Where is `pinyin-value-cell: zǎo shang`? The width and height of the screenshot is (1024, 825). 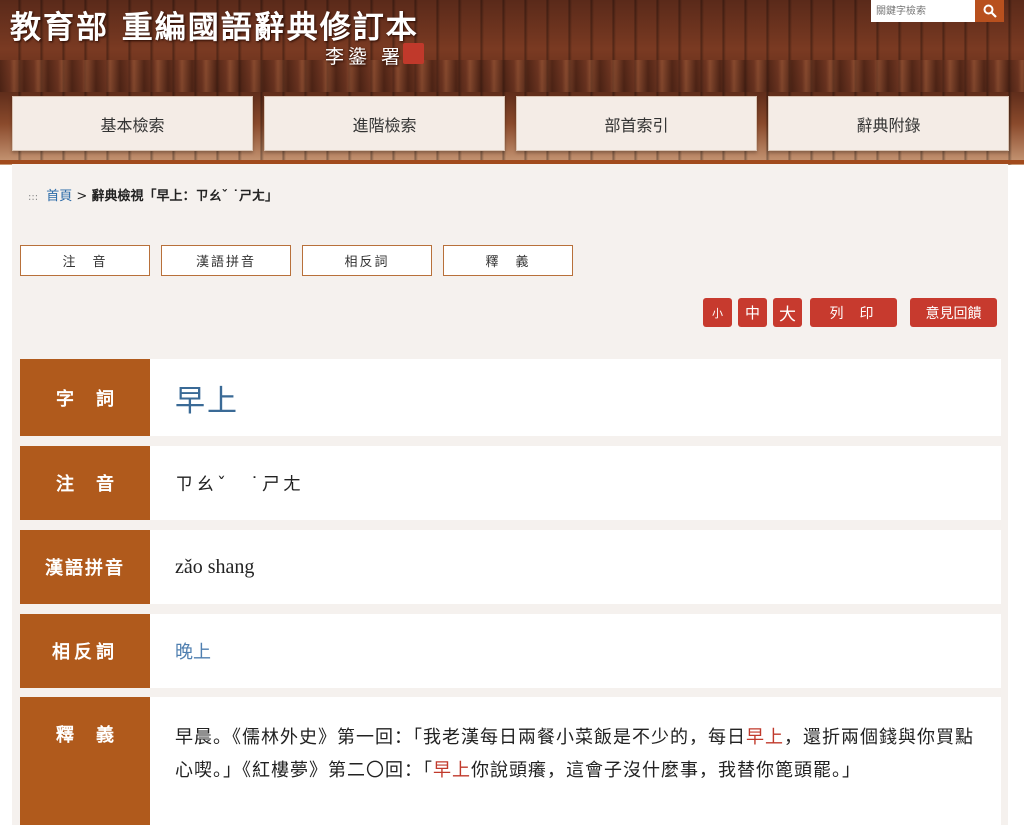
pinyin-value-cell: zǎo shang is located at coordinates (575, 567).